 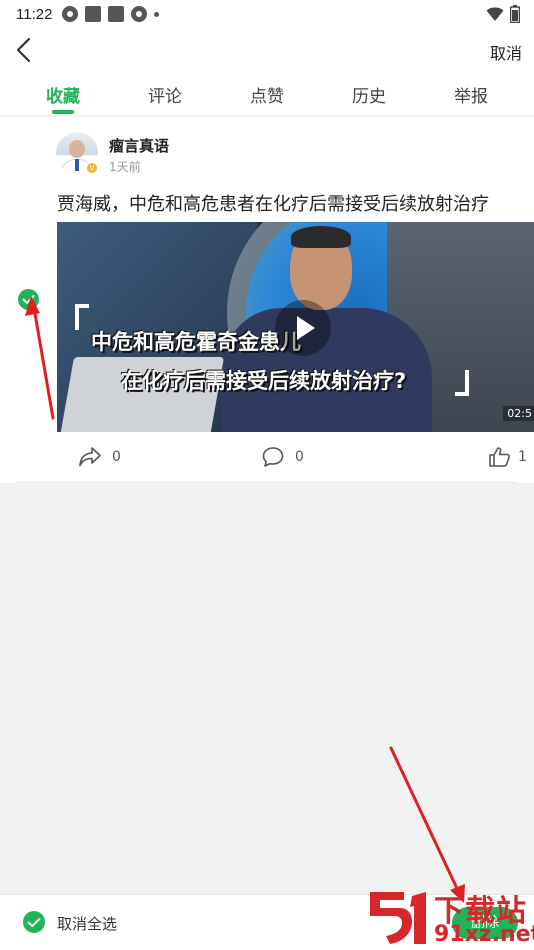 I want to click on chevron-left-icon, so click(x=23, y=50).